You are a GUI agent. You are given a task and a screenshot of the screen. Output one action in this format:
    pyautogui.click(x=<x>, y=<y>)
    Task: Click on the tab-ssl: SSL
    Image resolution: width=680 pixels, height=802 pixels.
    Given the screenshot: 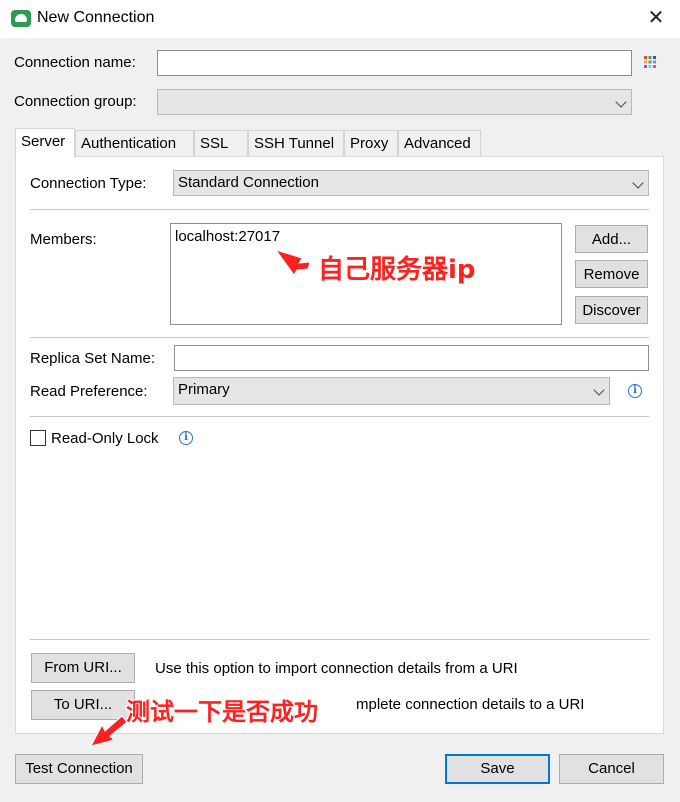 What is the action you would take?
    pyautogui.click(x=221, y=143)
    